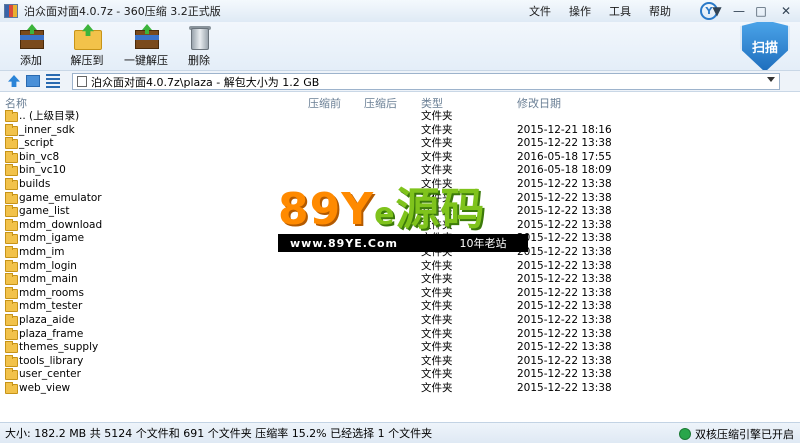  Describe the element at coordinates (771, 79) in the screenshot. I see `chevron-down-icon` at that location.